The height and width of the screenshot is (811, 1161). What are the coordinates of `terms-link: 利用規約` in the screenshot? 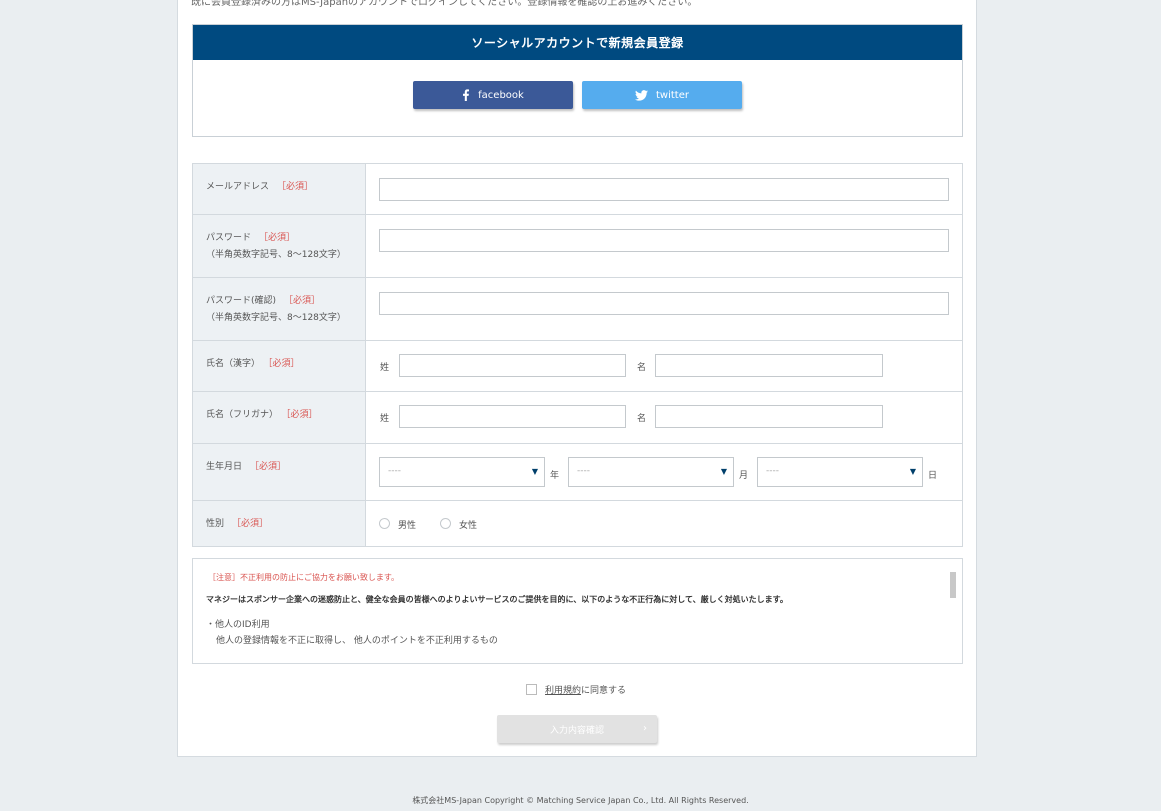 It's located at (563, 689).